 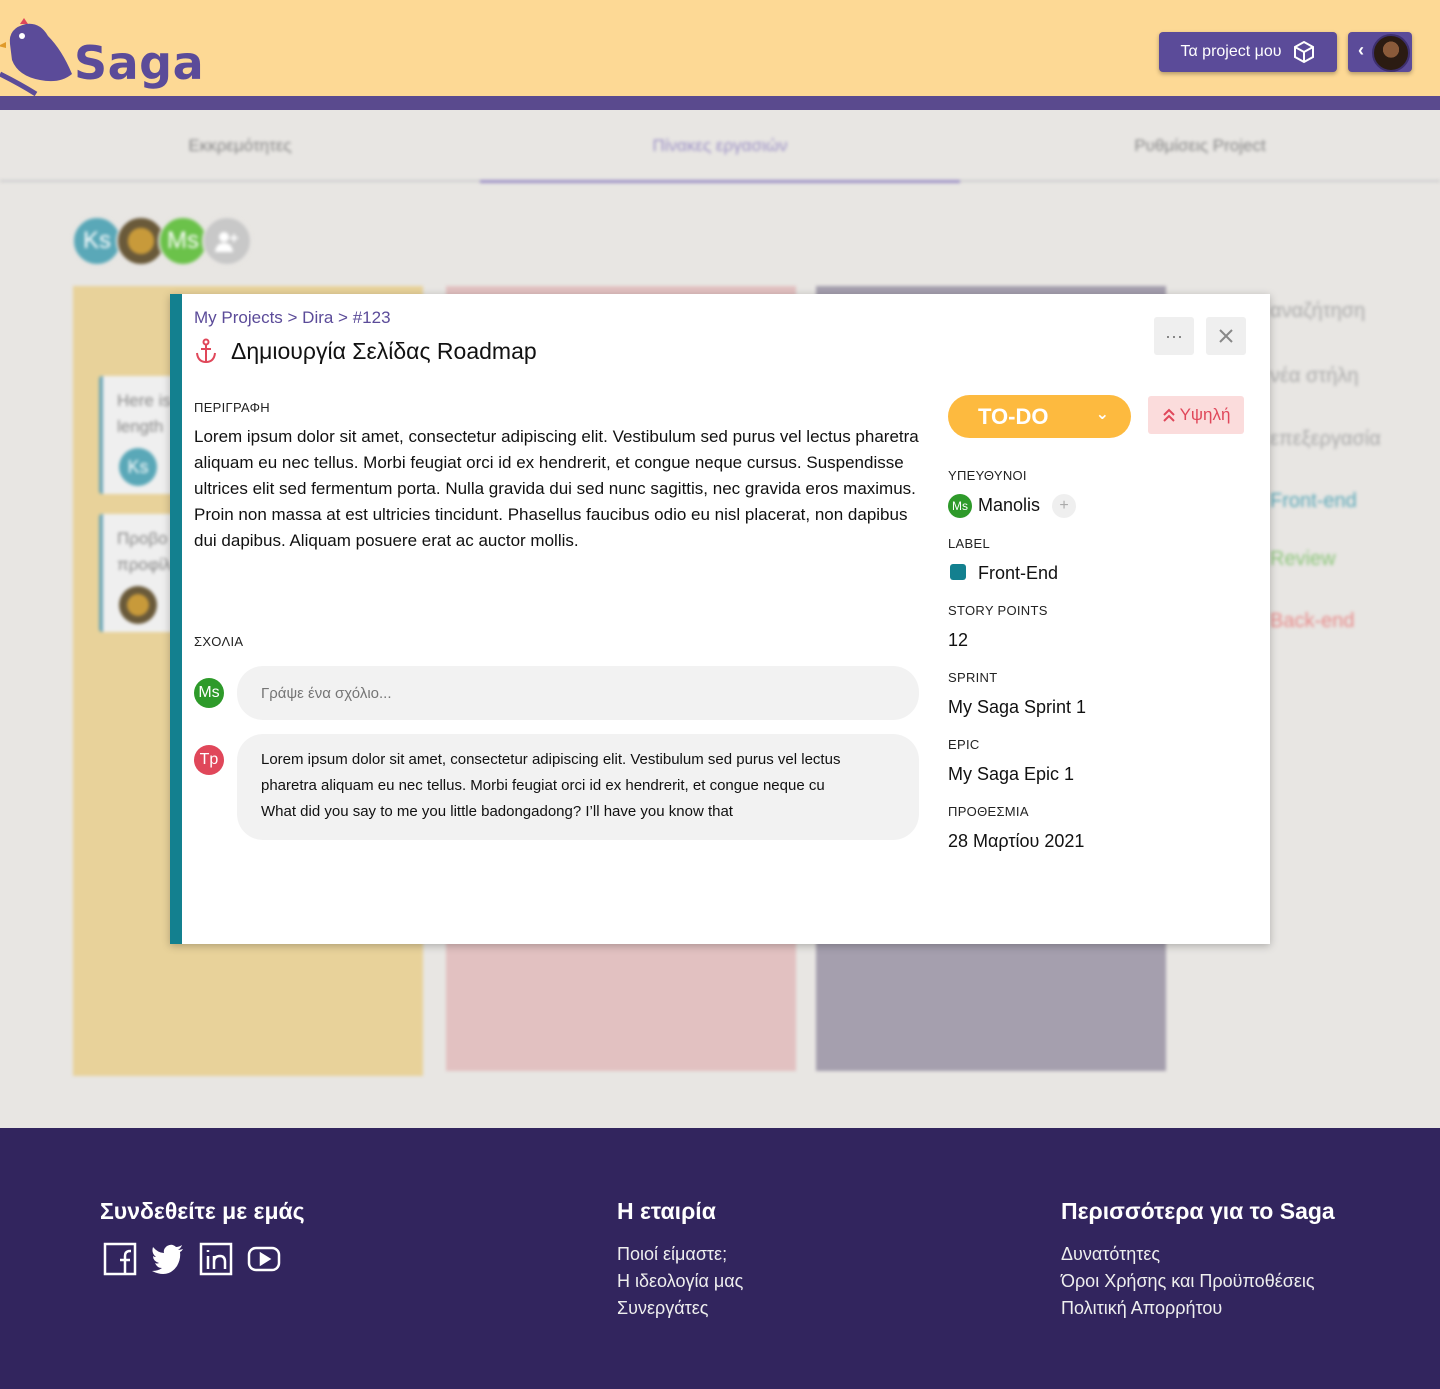 I want to click on footer-link-about: Ποιοί είμαστε;, so click(x=672, y=1254).